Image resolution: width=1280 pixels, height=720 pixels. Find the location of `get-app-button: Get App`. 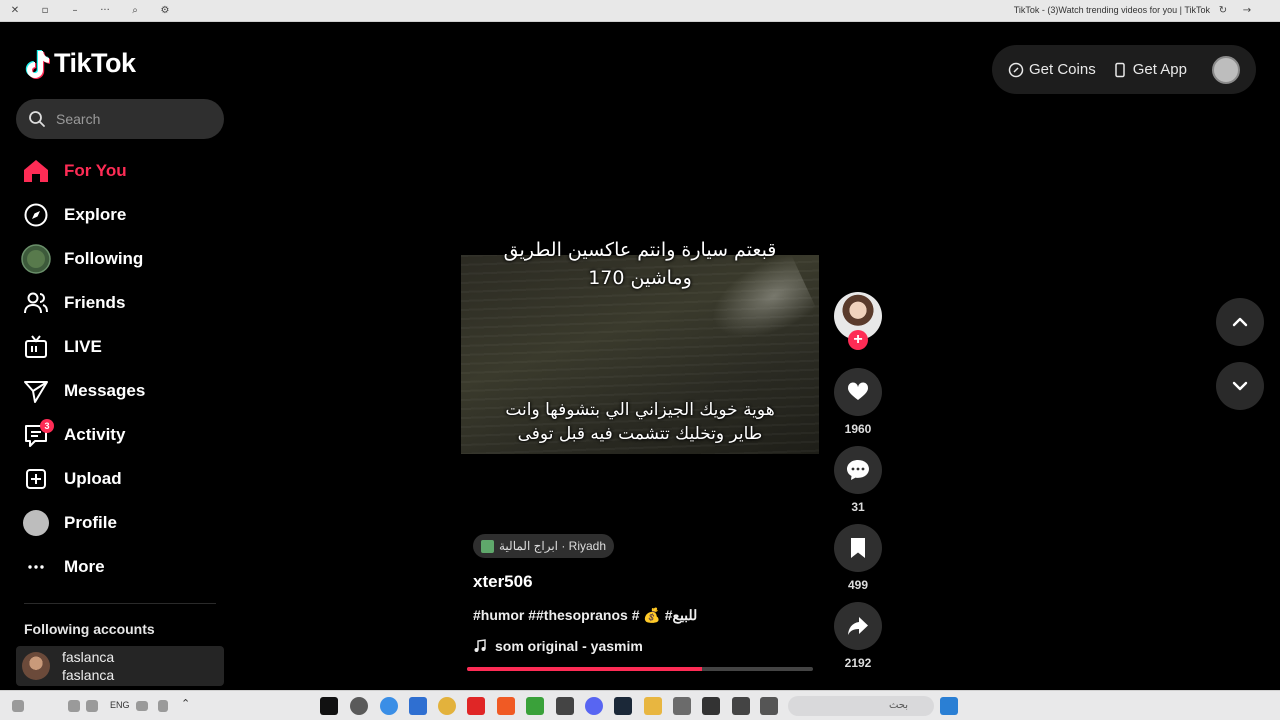

get-app-button: Get App is located at coordinates (1149, 69).